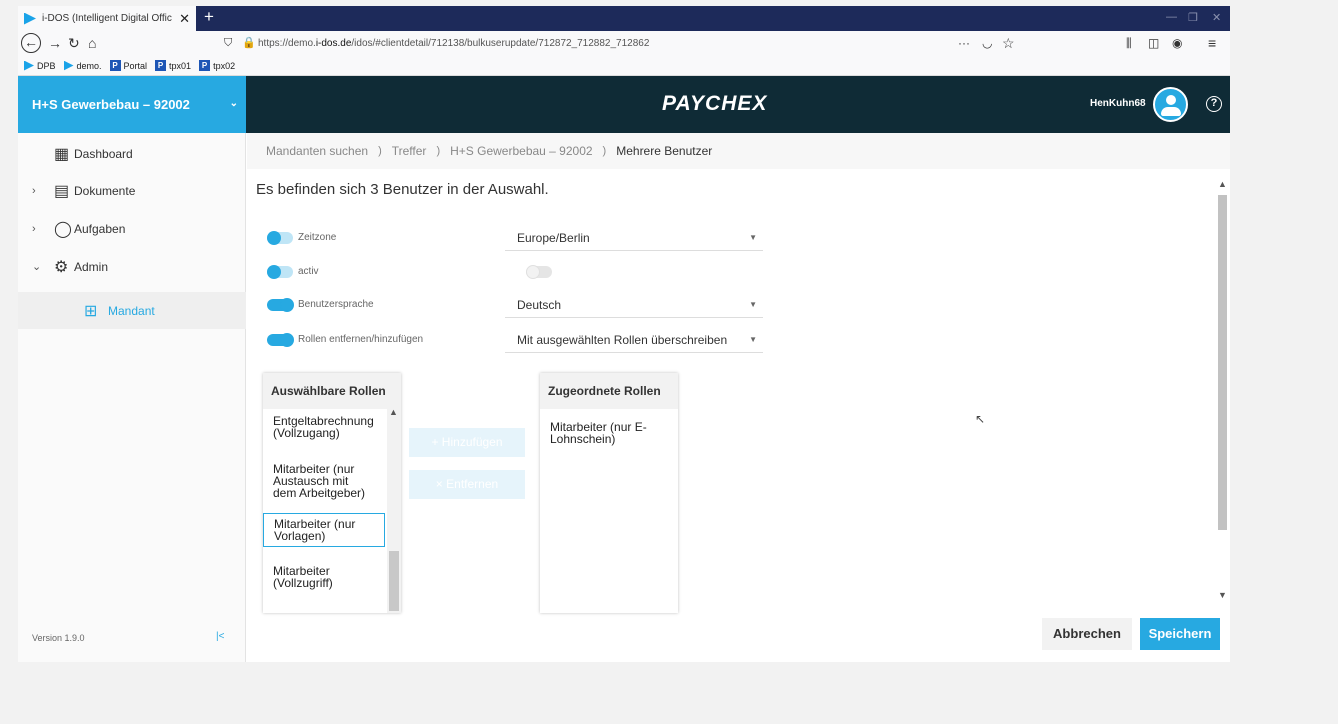 The width and height of the screenshot is (1338, 724). I want to click on version-label: Version 1.9.0, so click(58, 638).